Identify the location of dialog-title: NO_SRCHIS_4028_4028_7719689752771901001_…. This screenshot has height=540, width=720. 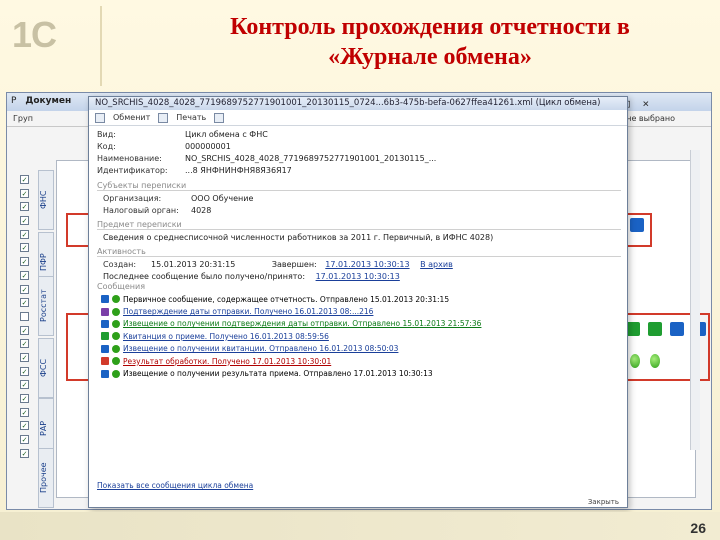
(358, 103).